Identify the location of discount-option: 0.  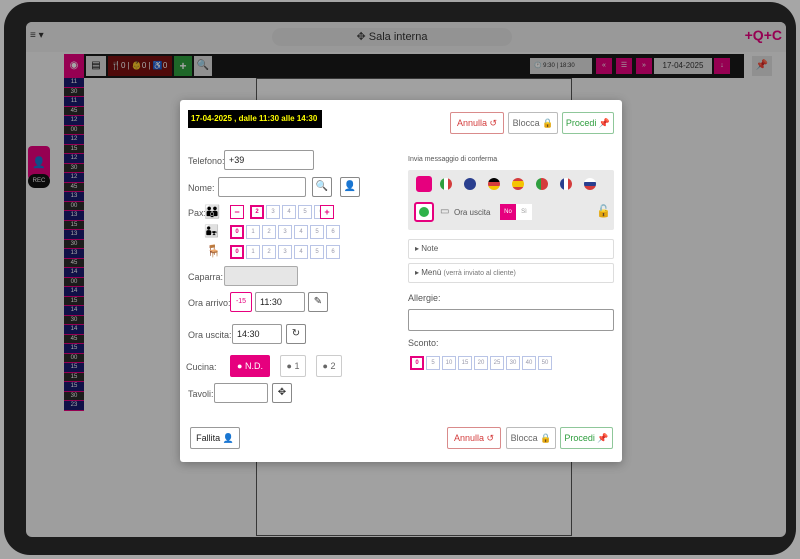
(417, 363).